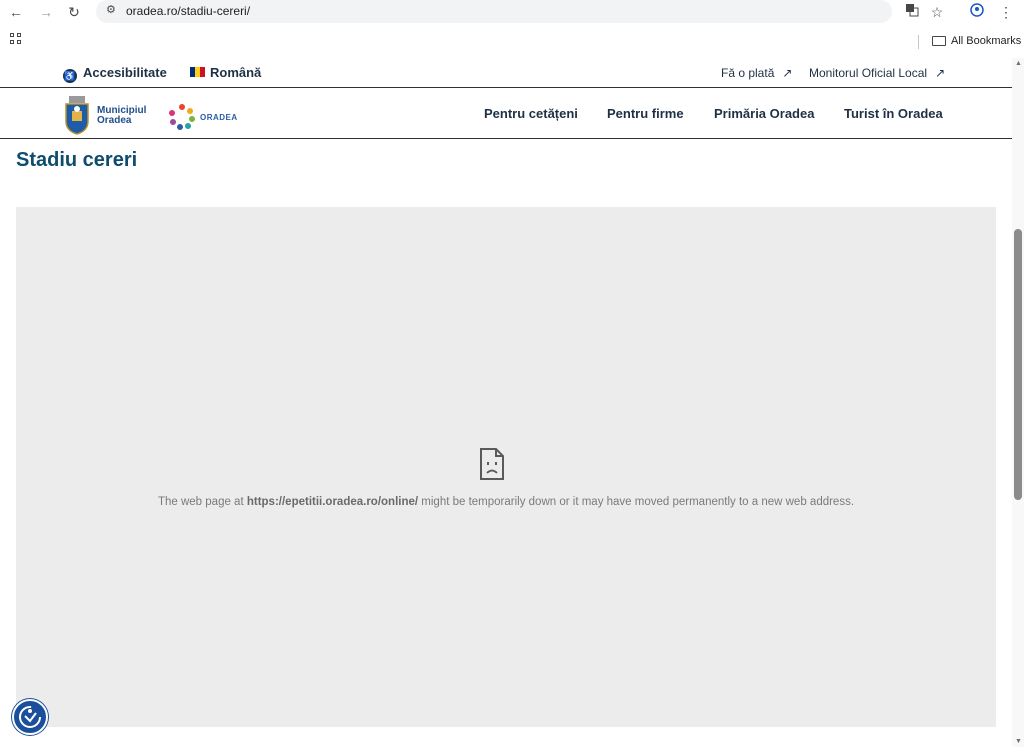 The width and height of the screenshot is (1024, 747). What do you see at coordinates (893, 113) in the screenshot?
I see `nav-tourist: Turist în Oradea` at bounding box center [893, 113].